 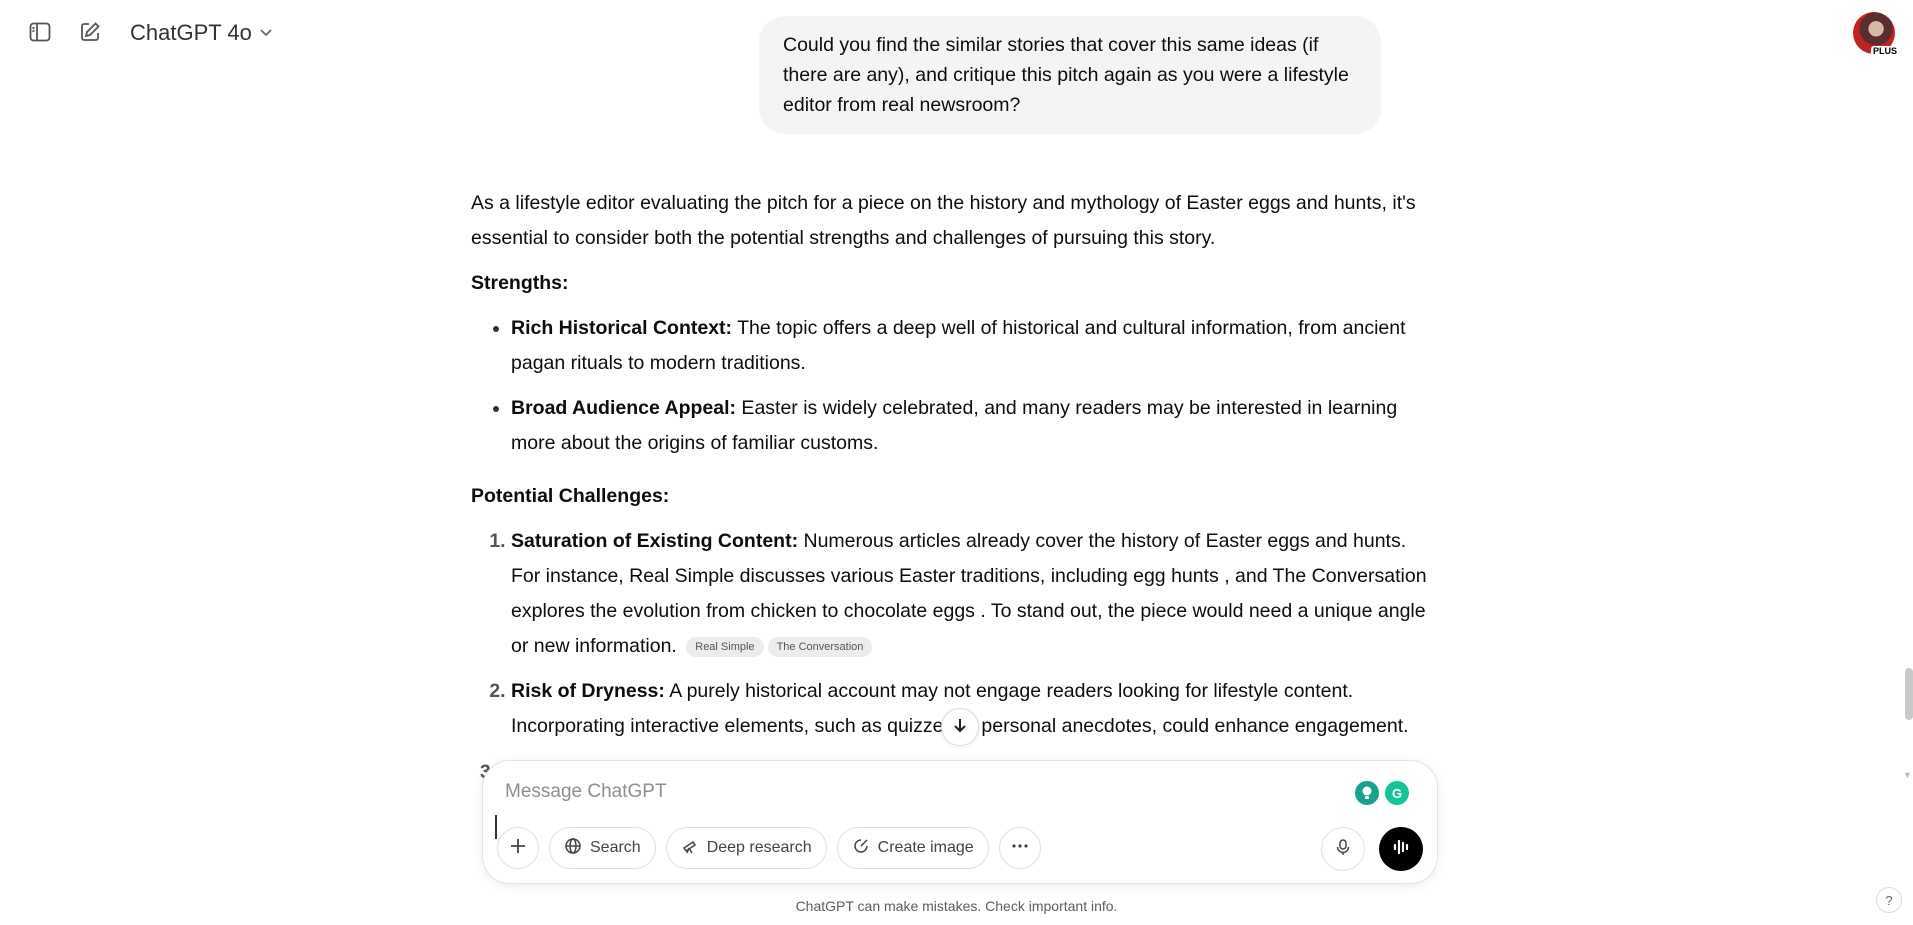 I want to click on microphone-icon, so click(x=1343, y=849).